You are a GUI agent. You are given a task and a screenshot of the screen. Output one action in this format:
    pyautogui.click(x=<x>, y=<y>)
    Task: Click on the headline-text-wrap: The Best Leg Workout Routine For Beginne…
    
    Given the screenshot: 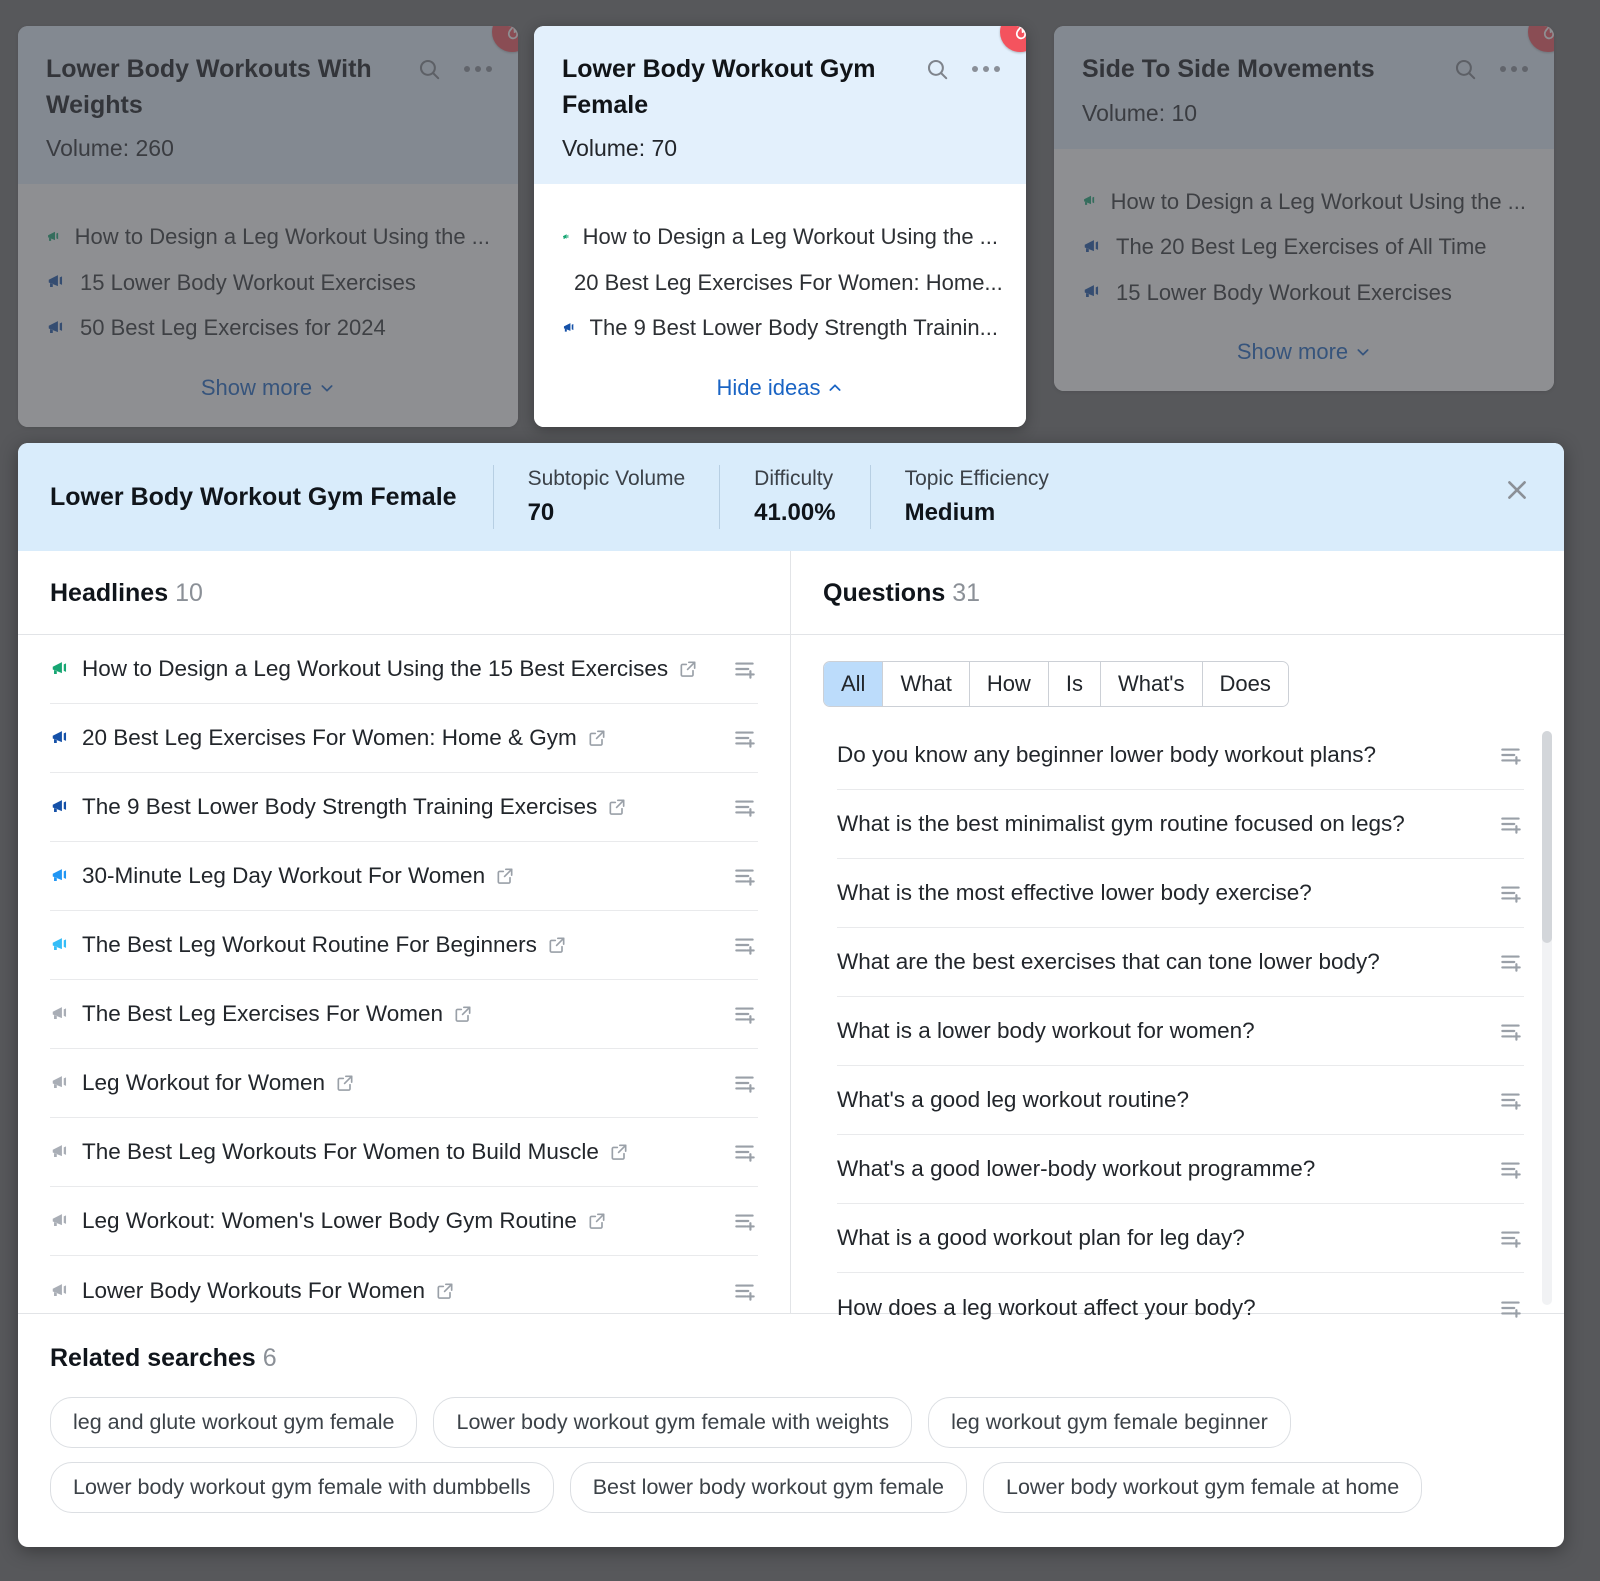 What is the action you would take?
    pyautogui.click(x=386, y=945)
    